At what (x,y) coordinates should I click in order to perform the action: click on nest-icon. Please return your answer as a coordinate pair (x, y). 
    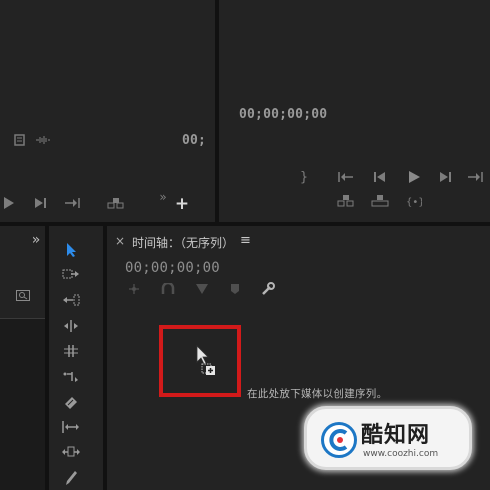
    Looking at the image, I should click on (134, 289).